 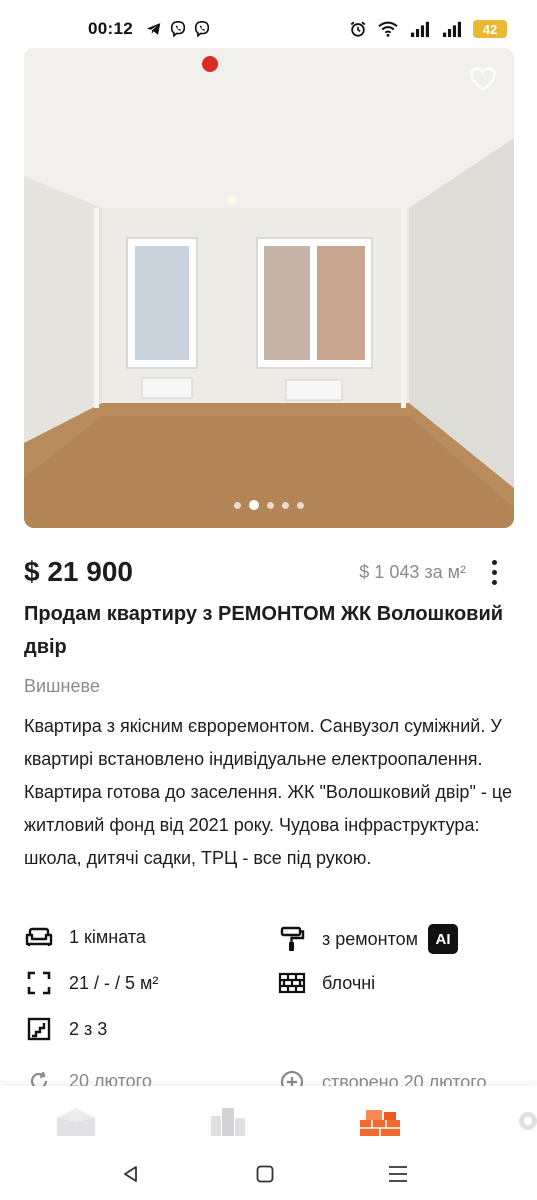 What do you see at coordinates (490, 29) in the screenshot?
I see `battery-icon: 42` at bounding box center [490, 29].